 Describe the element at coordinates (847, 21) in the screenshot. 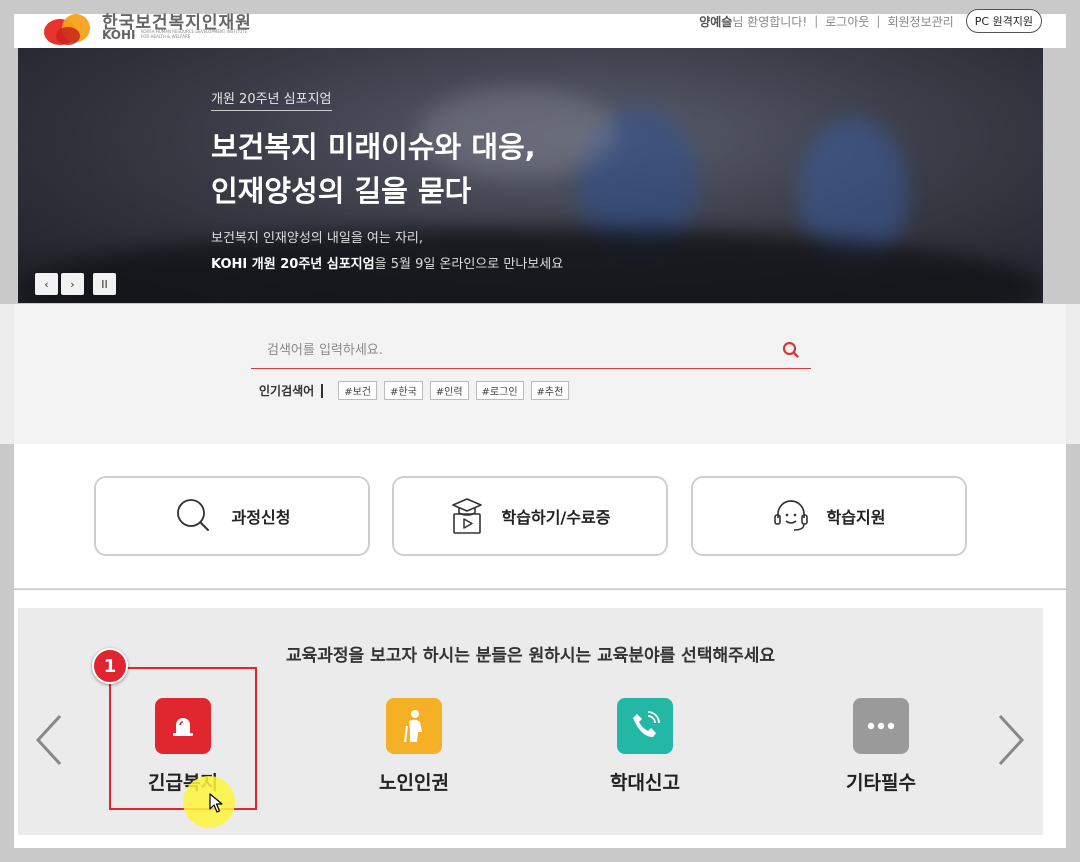

I see `logout-link: 로그아웃` at that location.